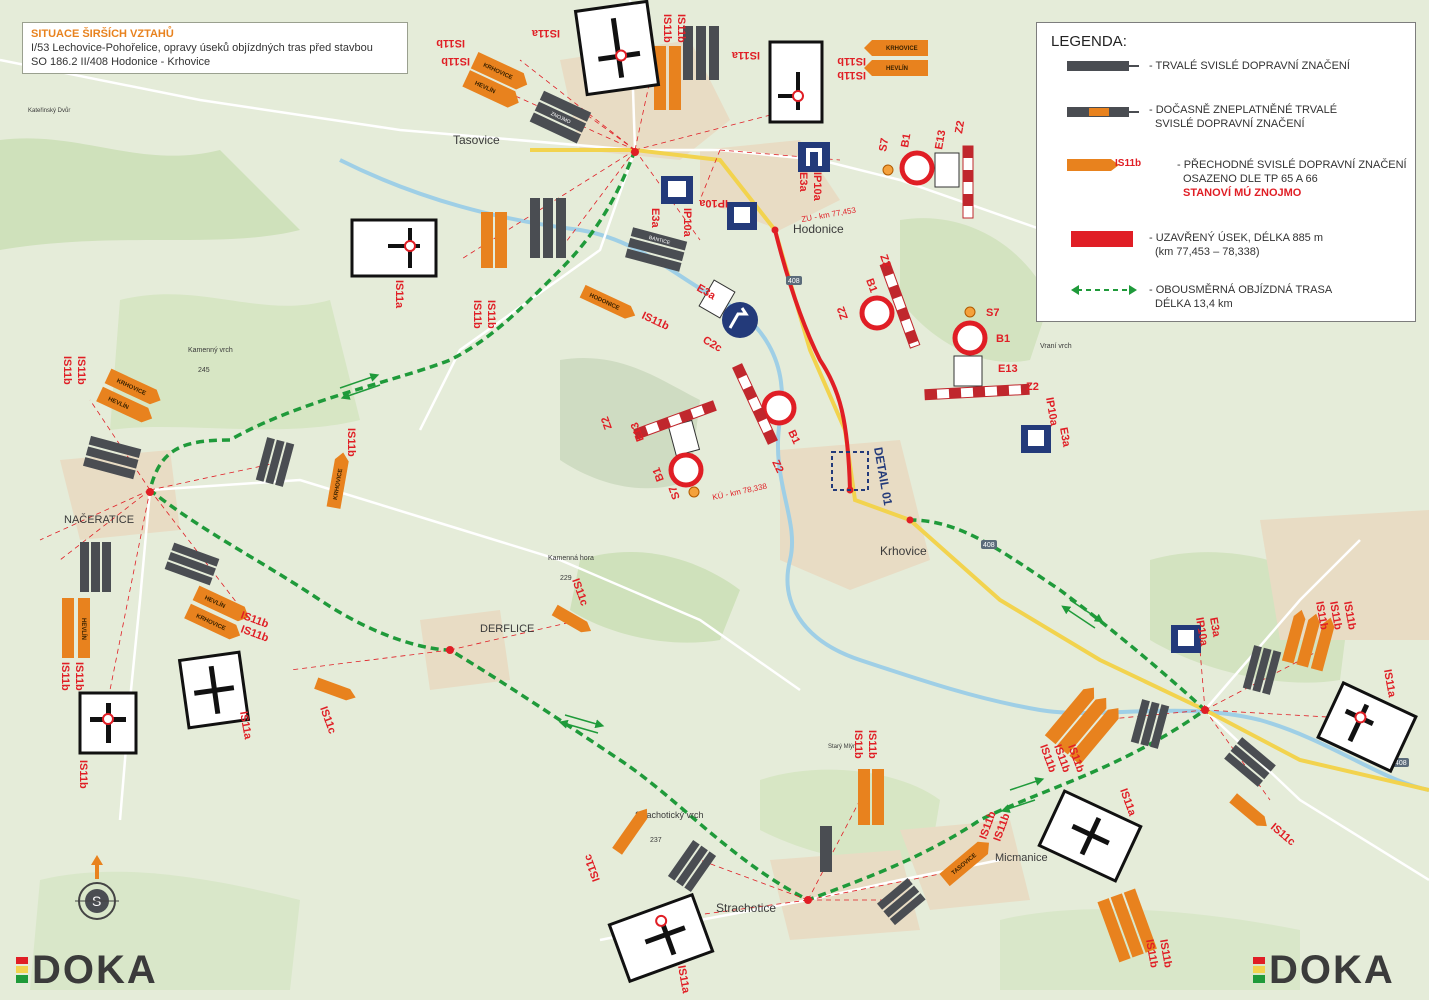 The image size is (1429, 1000). Describe the element at coordinates (204, 370) in the screenshot. I see `label-kamenny-vrch-alt: 245` at that location.